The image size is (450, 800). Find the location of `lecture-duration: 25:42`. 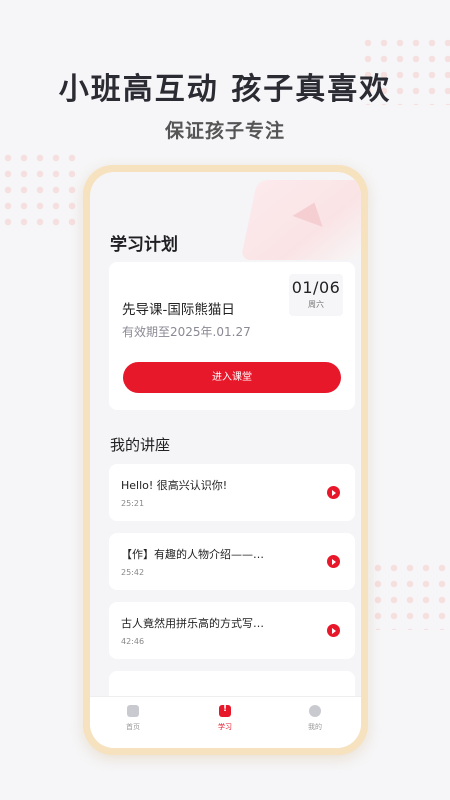

lecture-duration: 25:42 is located at coordinates (133, 572).